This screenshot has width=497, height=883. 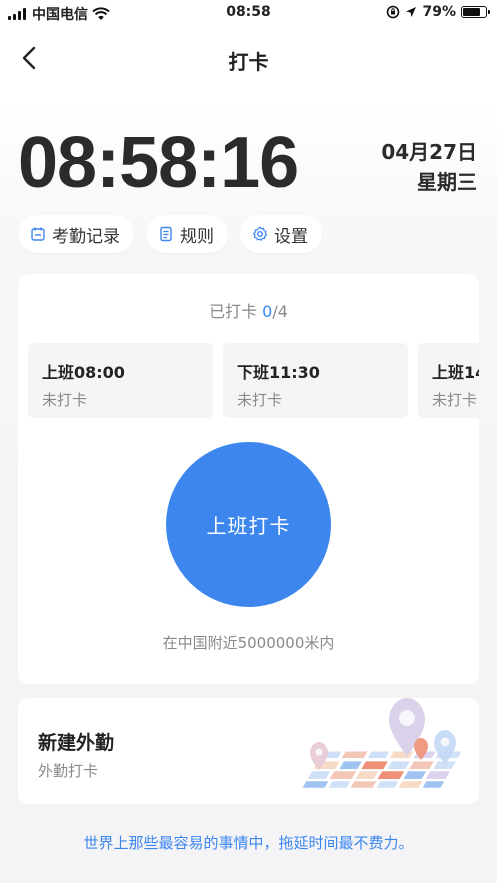 What do you see at coordinates (236, 311) in the screenshot?
I see `progress-prefix: 已打卡` at bounding box center [236, 311].